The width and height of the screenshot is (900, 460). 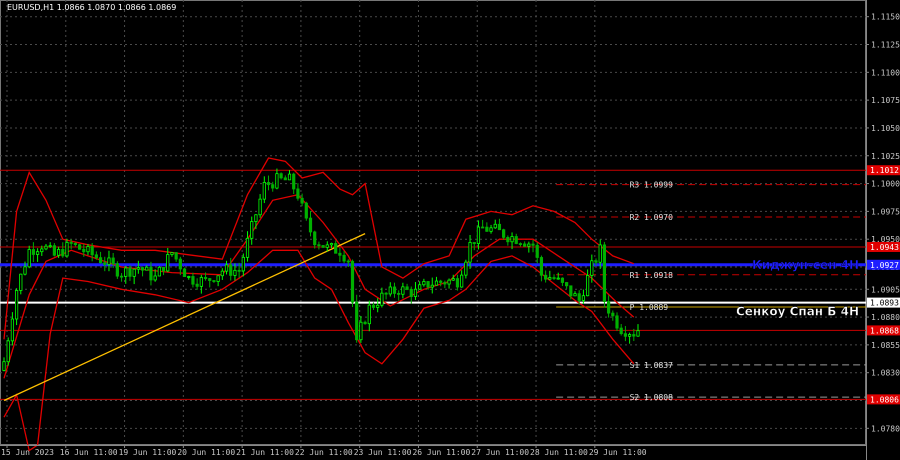 What do you see at coordinates (884, 170) in the screenshot?
I see `resistance-1-1012-badge-label: 1.1012` at bounding box center [884, 170].